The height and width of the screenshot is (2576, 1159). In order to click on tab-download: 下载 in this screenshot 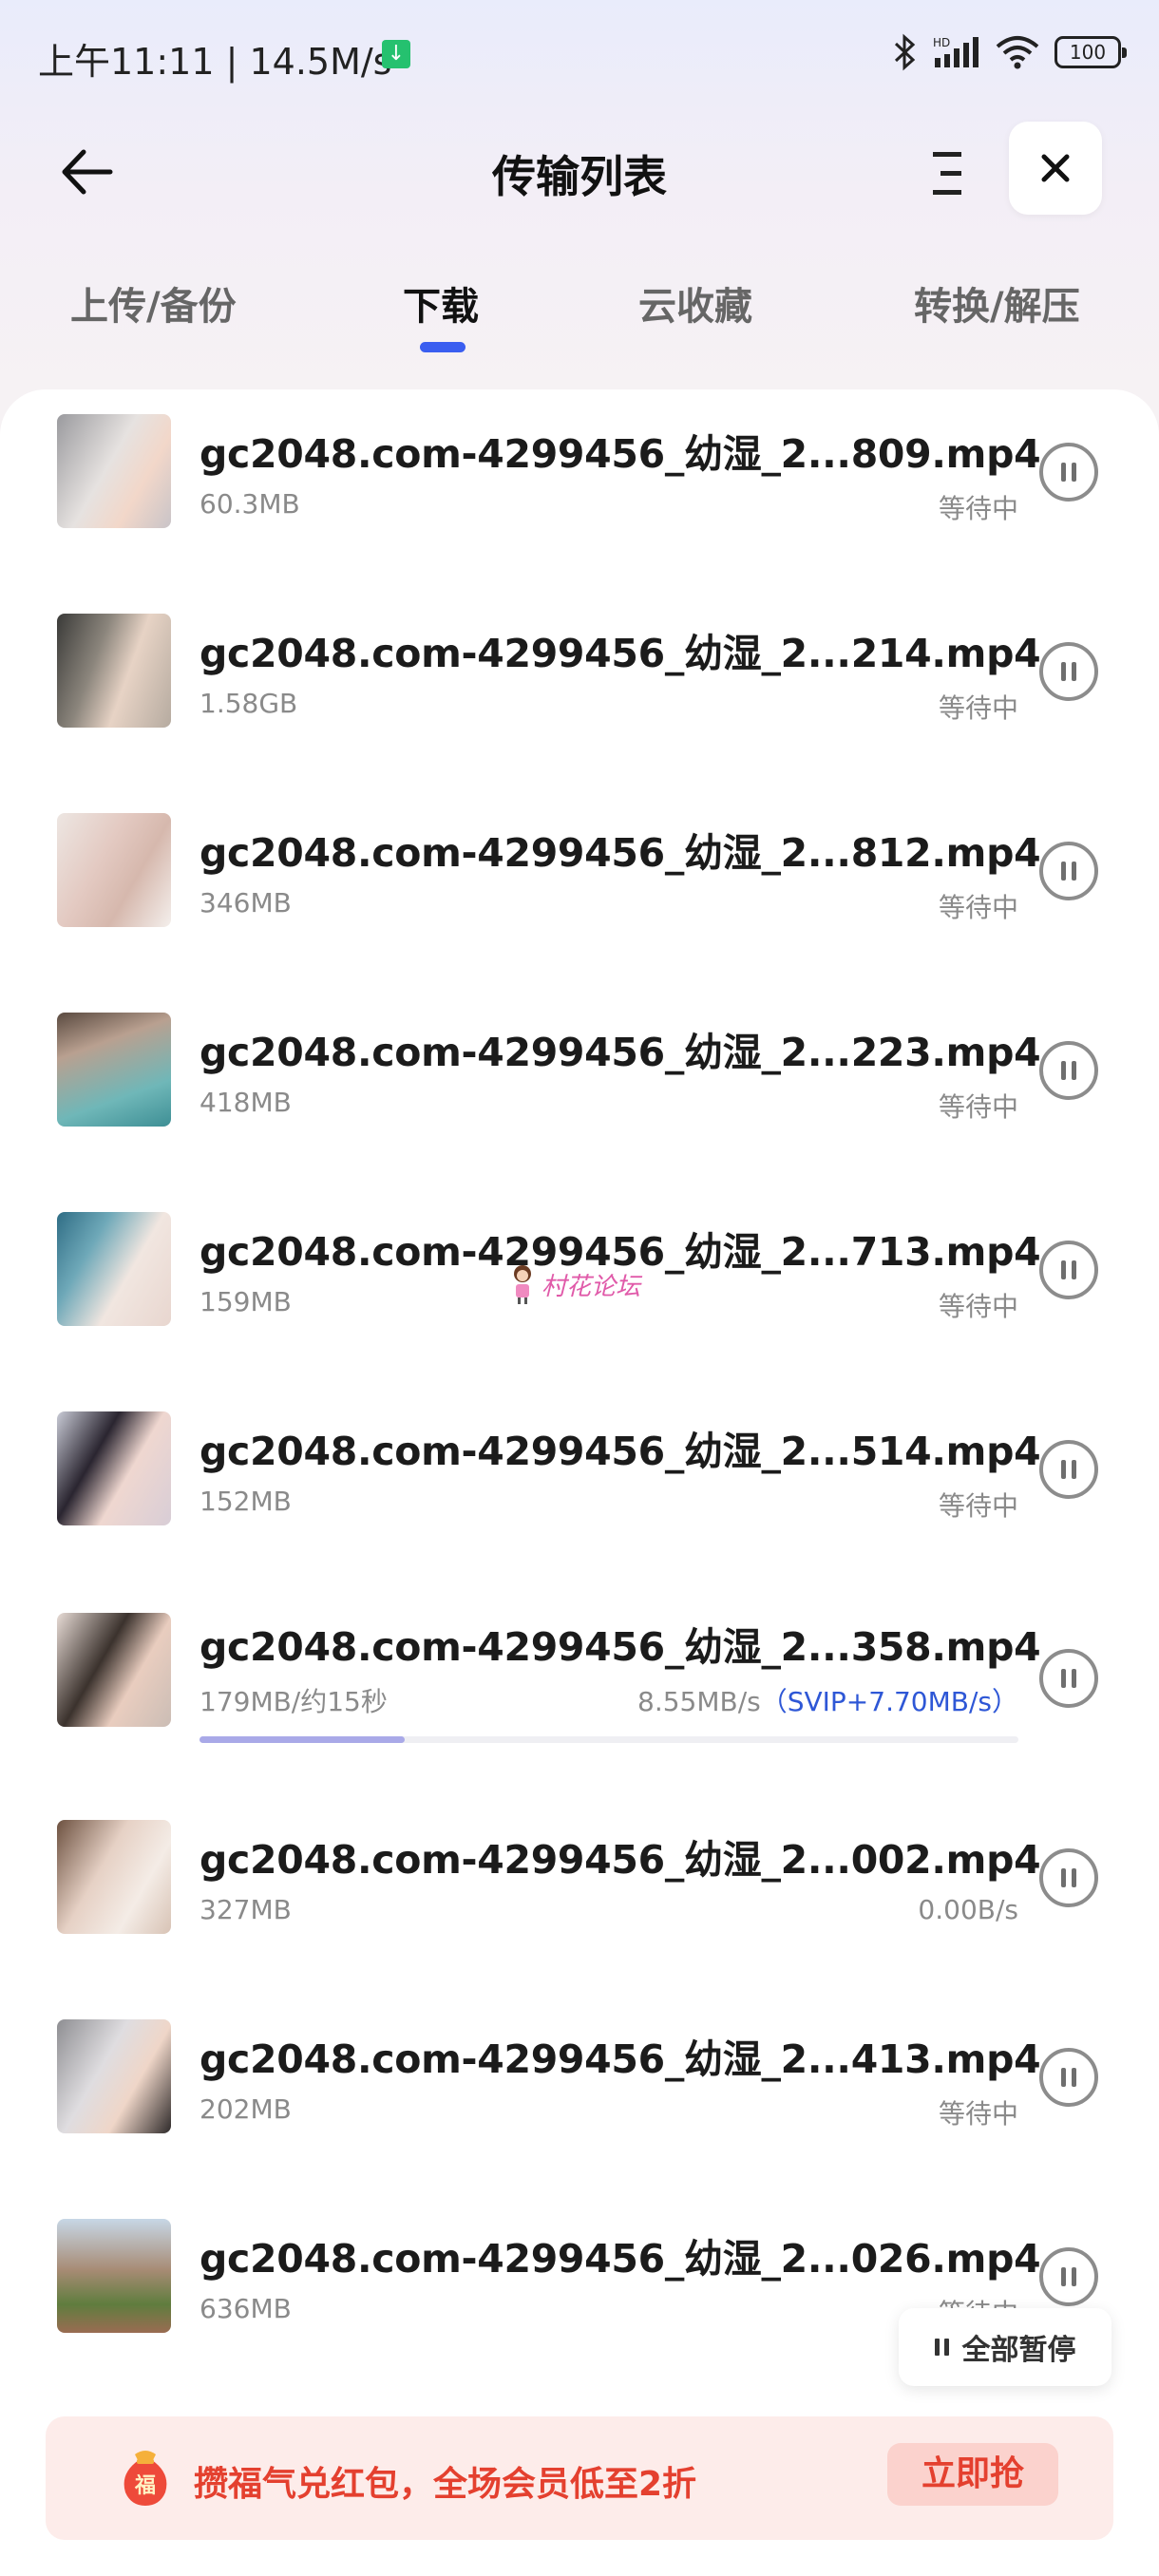, I will do `click(441, 303)`.